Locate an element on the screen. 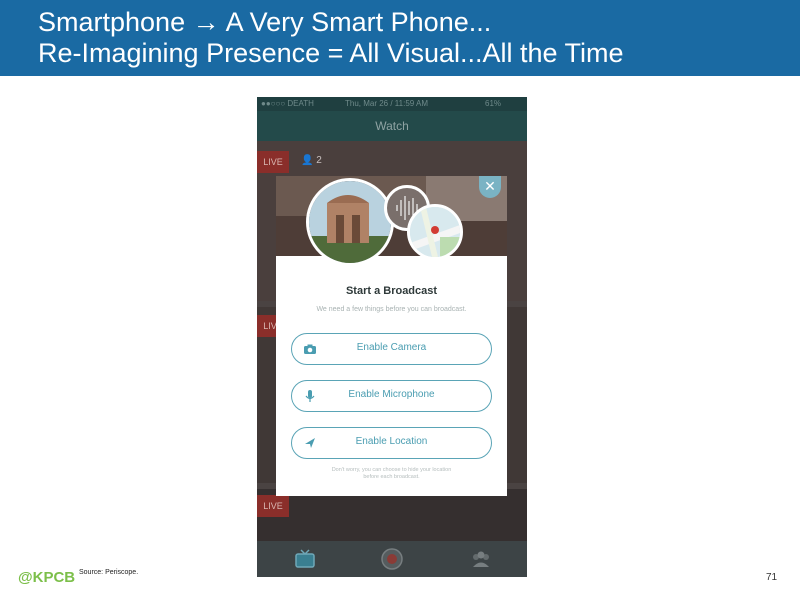 The width and height of the screenshot is (800, 600). dialog-title: Start a Broadcast is located at coordinates (391, 291).